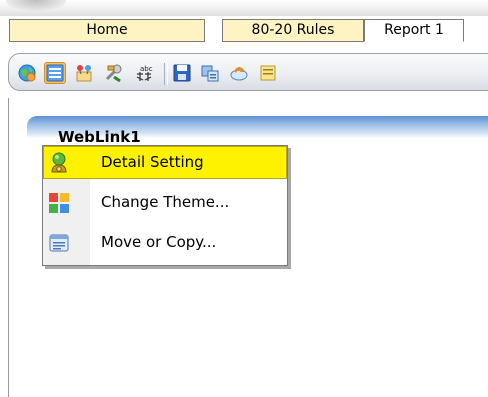 This screenshot has height=397, width=488. What do you see at coordinates (59, 203) in the screenshot?
I see `color-palette-icon` at bounding box center [59, 203].